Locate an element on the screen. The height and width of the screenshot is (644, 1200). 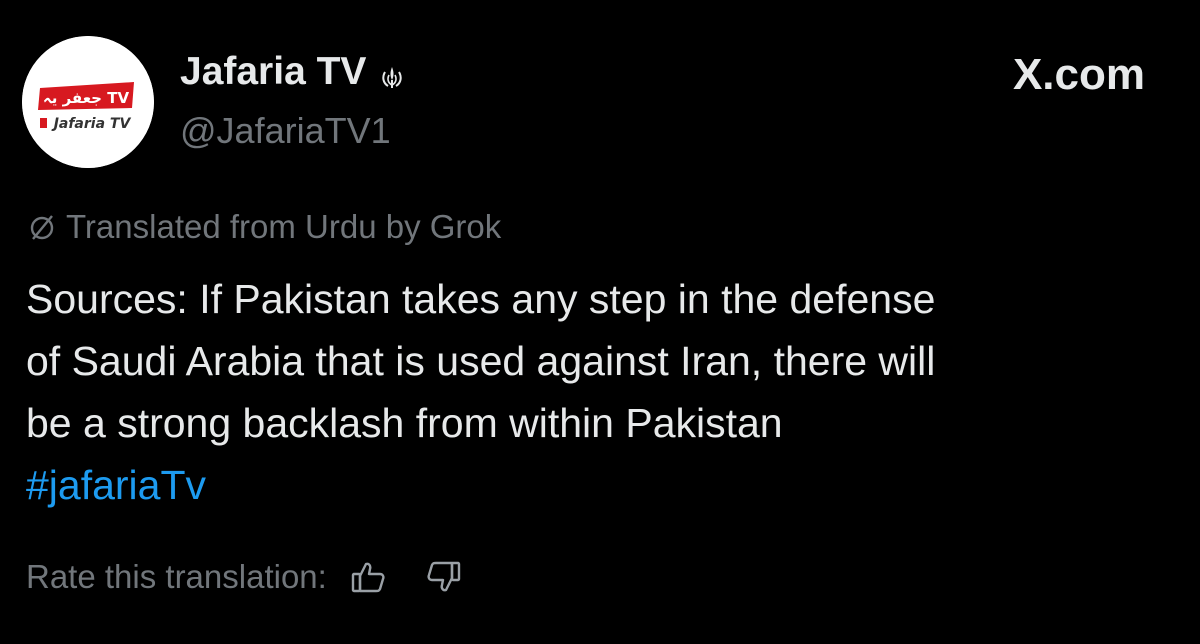
jafaria-tv-logo: جعفر یہ TV Jafaria TV is located at coordinates (88, 102).